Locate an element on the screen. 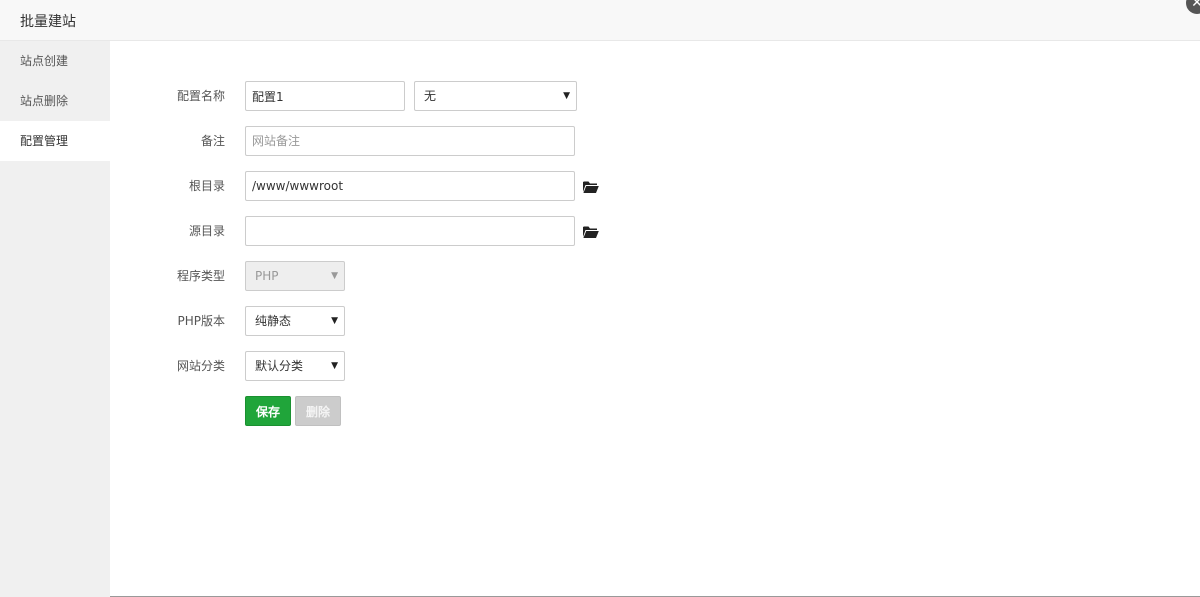  source-dir-label: 源目录 is located at coordinates (206, 231).